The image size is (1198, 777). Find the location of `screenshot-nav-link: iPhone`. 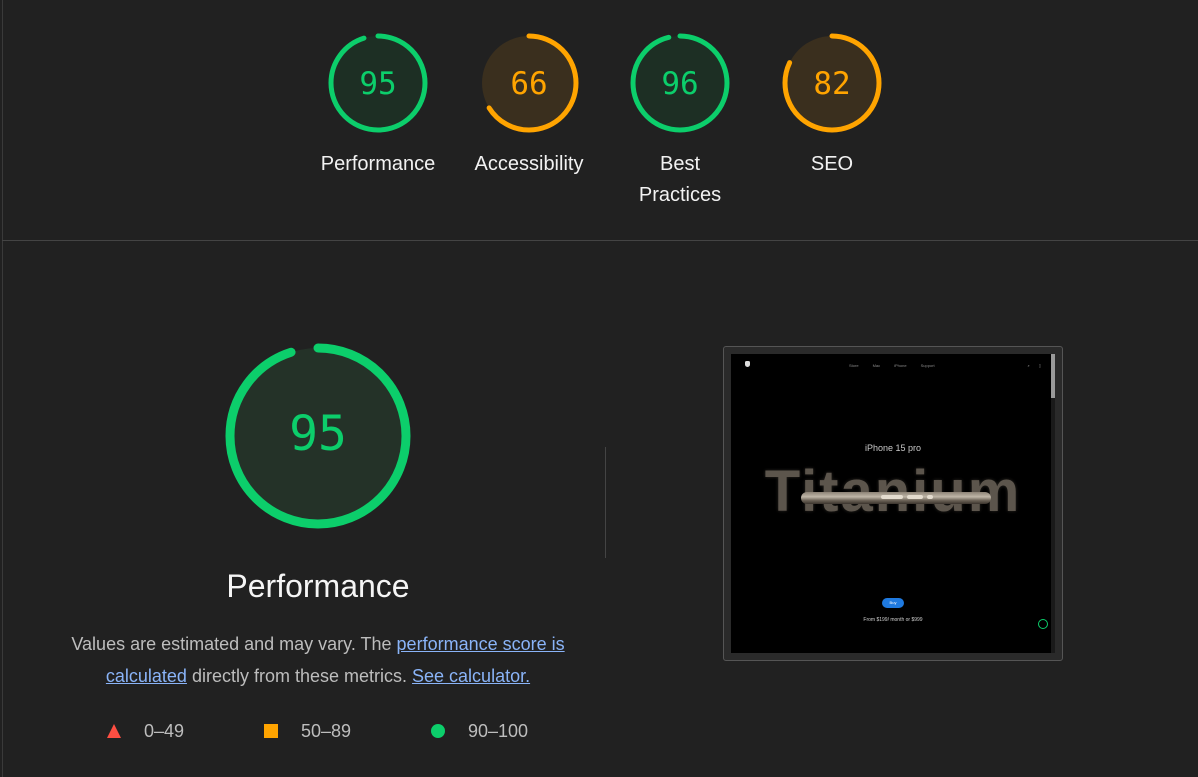

screenshot-nav-link: iPhone is located at coordinates (900, 365).